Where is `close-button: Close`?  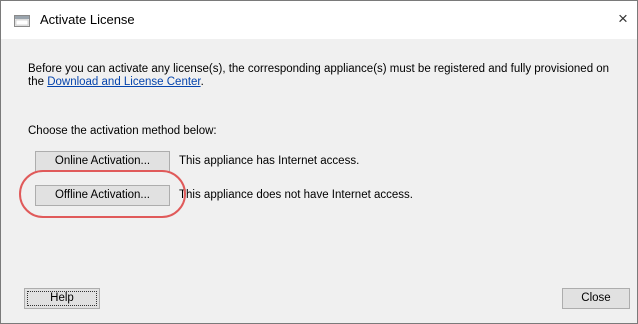
close-button: Close is located at coordinates (596, 298).